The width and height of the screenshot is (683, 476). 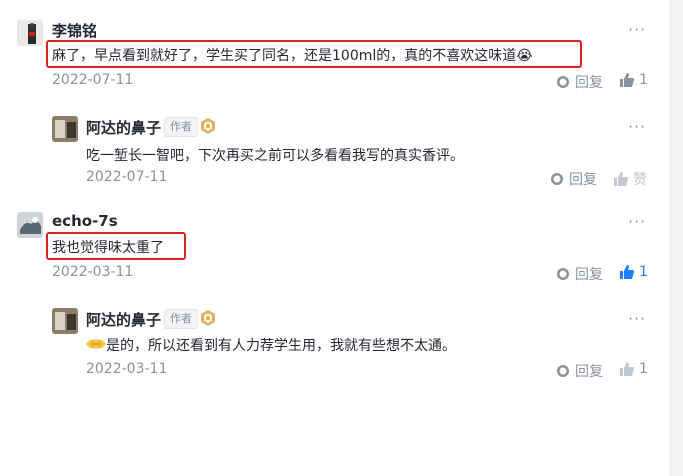 What do you see at coordinates (85, 221) in the screenshot?
I see `comment-author: echo-7s` at bounding box center [85, 221].